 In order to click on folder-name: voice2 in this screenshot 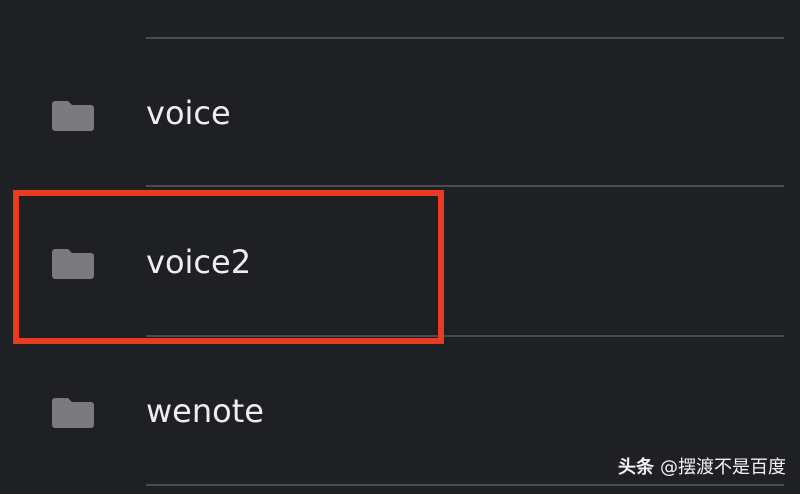, I will do `click(199, 262)`.